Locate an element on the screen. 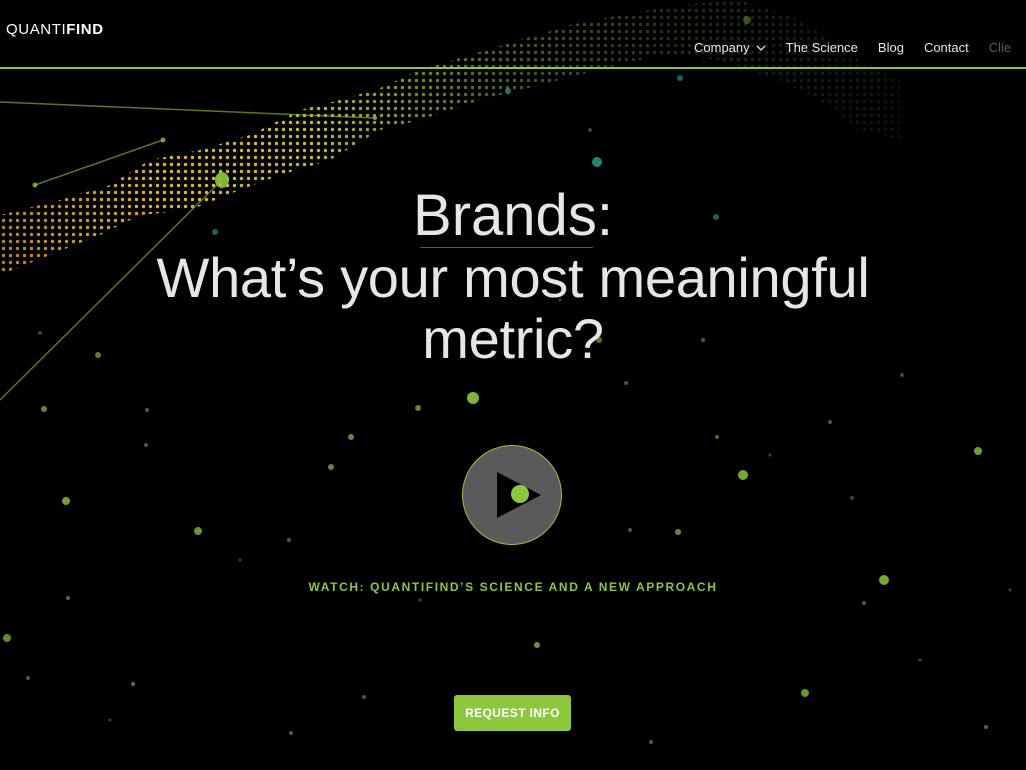  play-dot is located at coordinates (519, 493).